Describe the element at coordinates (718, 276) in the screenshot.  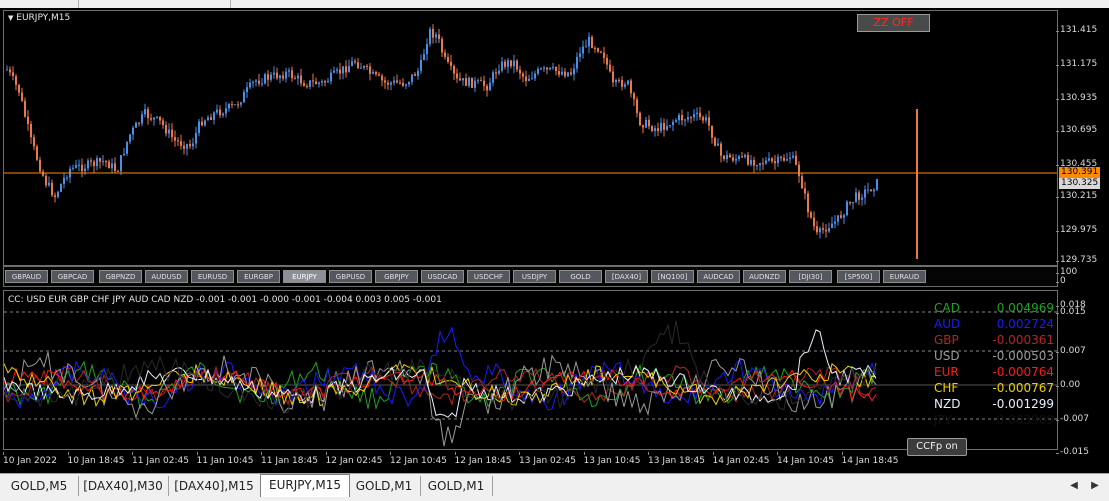
I see `symbol-button-audcad: AUDCAD` at that location.